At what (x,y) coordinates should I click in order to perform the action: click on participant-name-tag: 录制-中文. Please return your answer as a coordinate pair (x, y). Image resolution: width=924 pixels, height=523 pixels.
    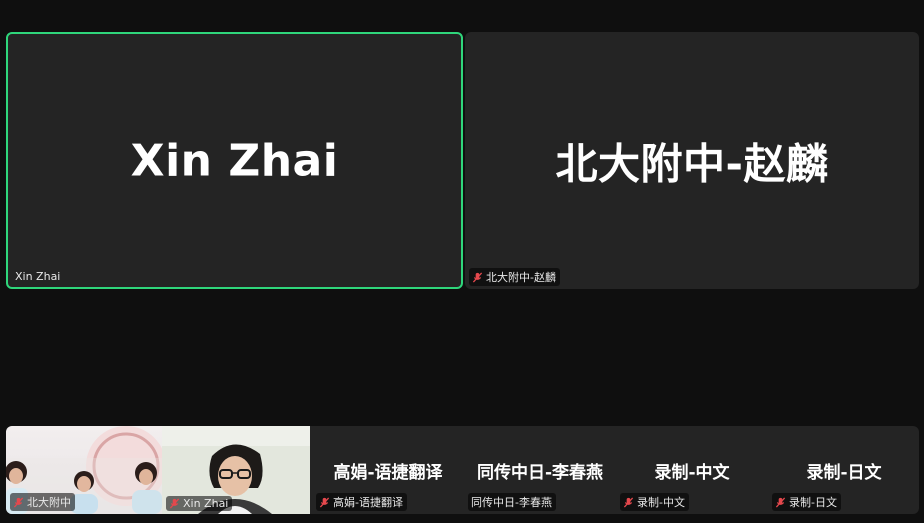
    Looking at the image, I should click on (654, 502).